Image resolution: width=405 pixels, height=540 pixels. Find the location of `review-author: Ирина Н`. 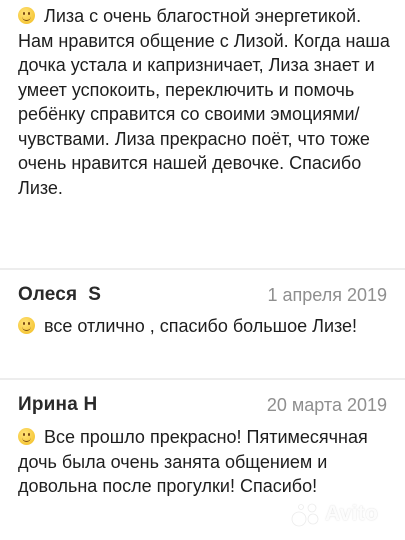

review-author: Ирина Н is located at coordinates (58, 404).